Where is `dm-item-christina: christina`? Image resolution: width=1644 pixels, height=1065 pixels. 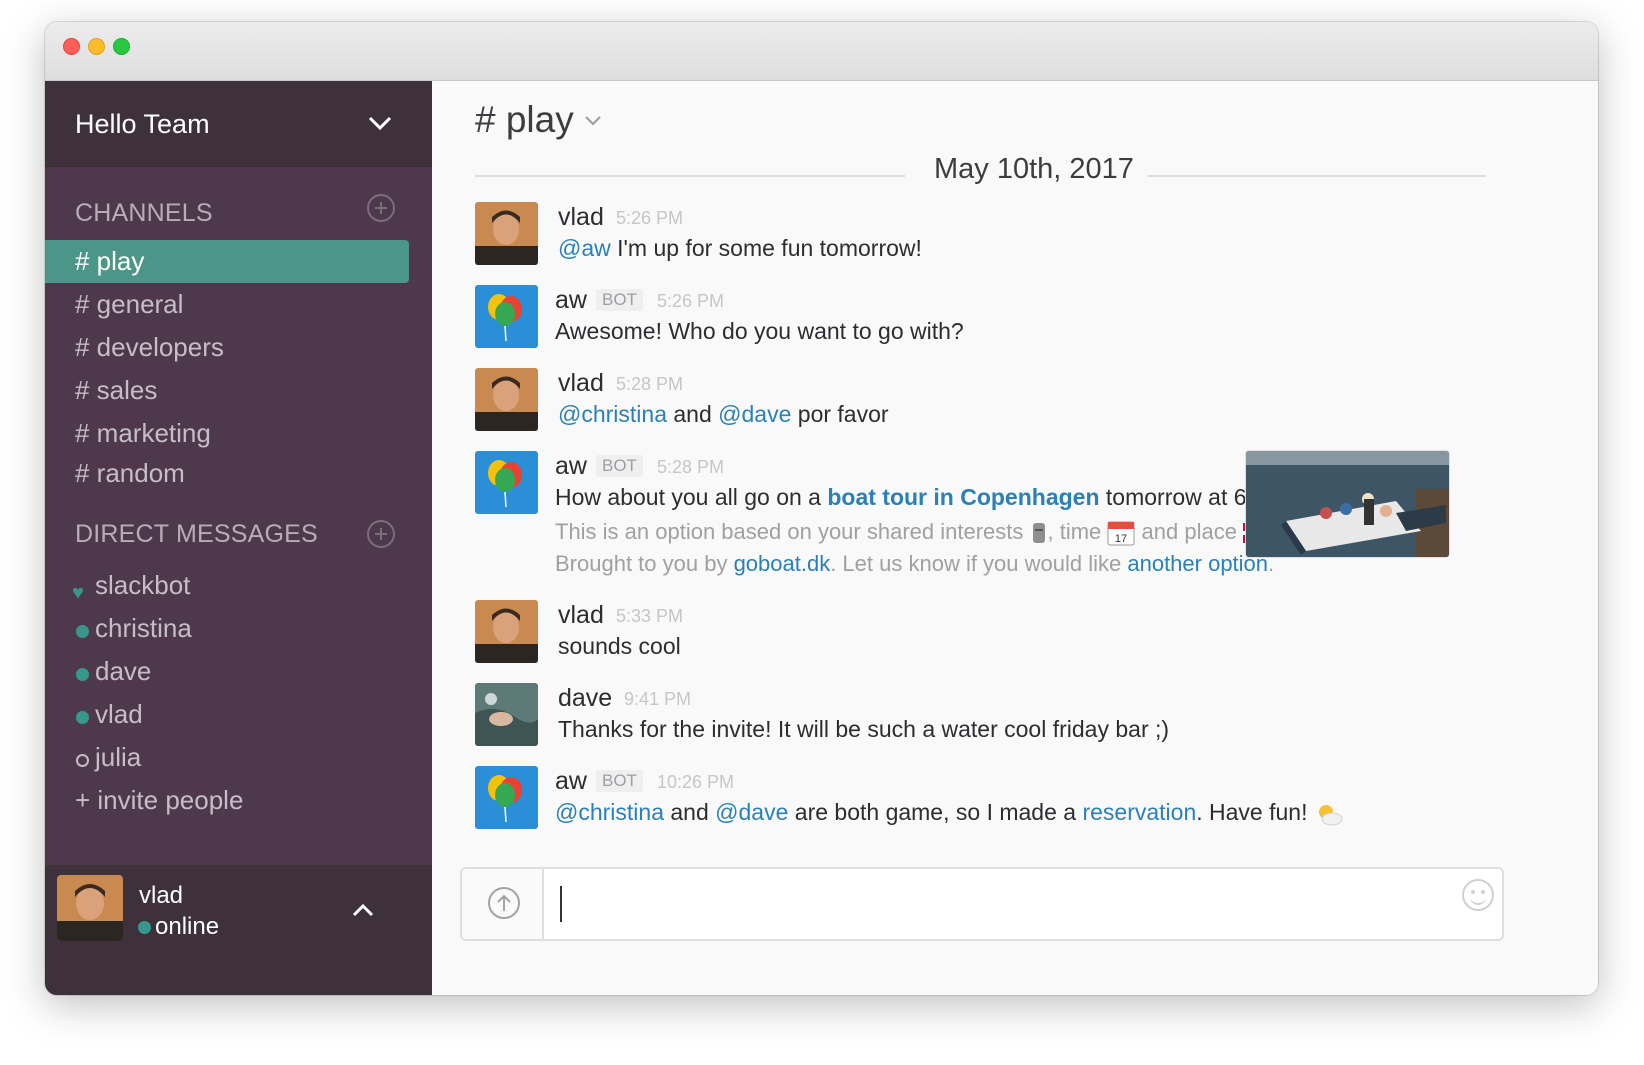 dm-item-christina: christina is located at coordinates (227, 628).